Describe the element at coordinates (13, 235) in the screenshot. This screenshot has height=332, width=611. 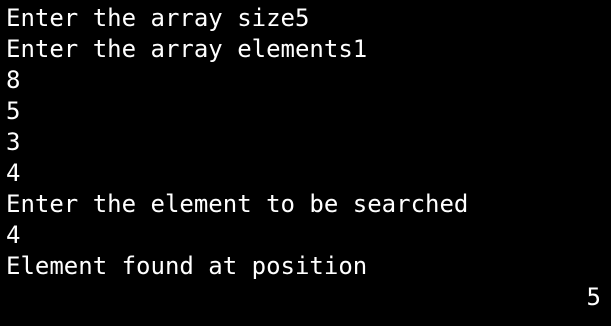
I see `search-element-input: 4` at that location.